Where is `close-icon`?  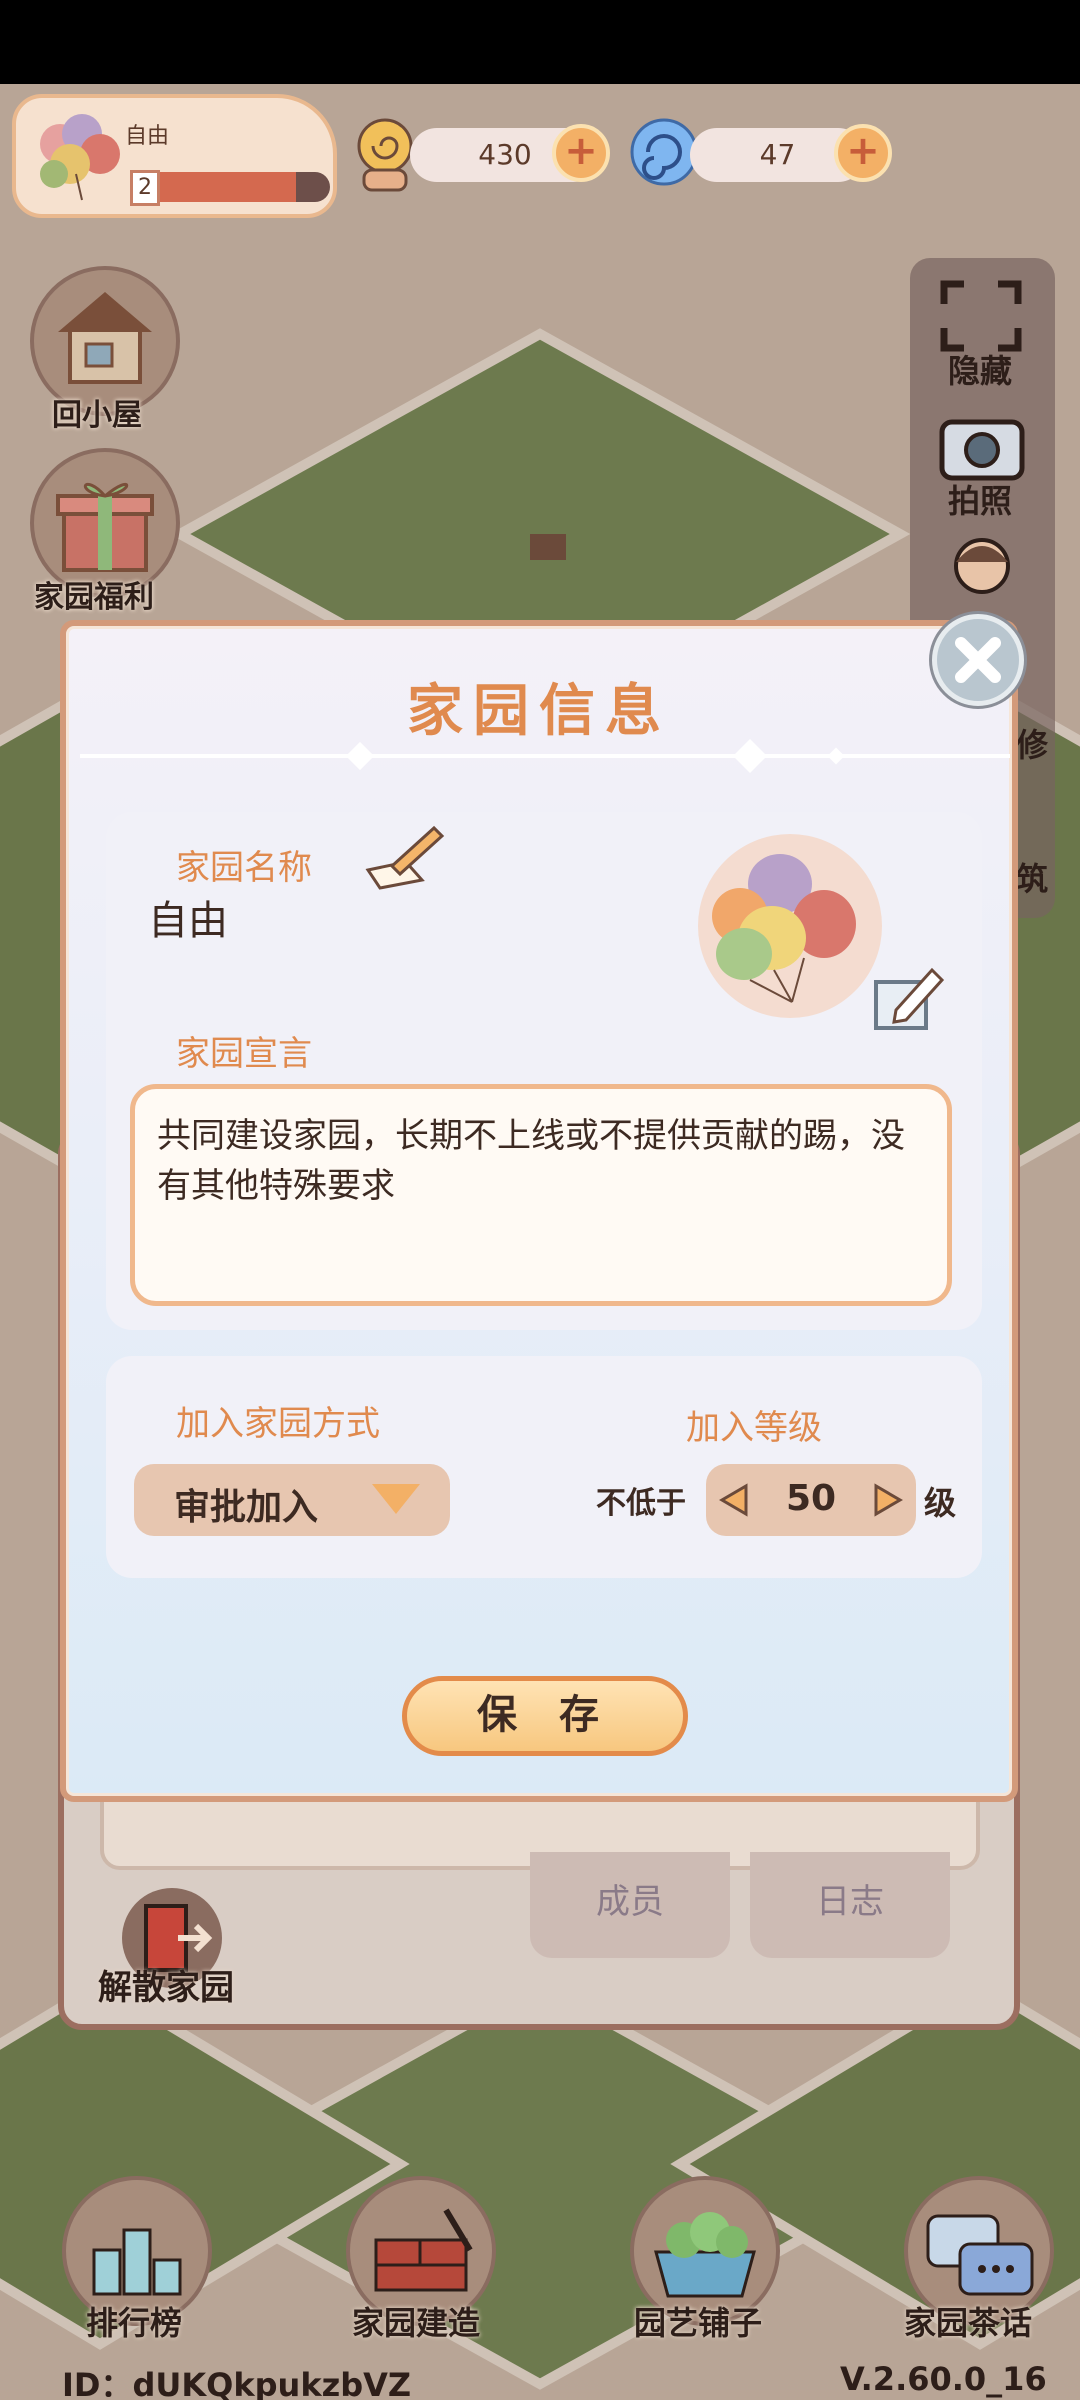
close-icon is located at coordinates (978, 660).